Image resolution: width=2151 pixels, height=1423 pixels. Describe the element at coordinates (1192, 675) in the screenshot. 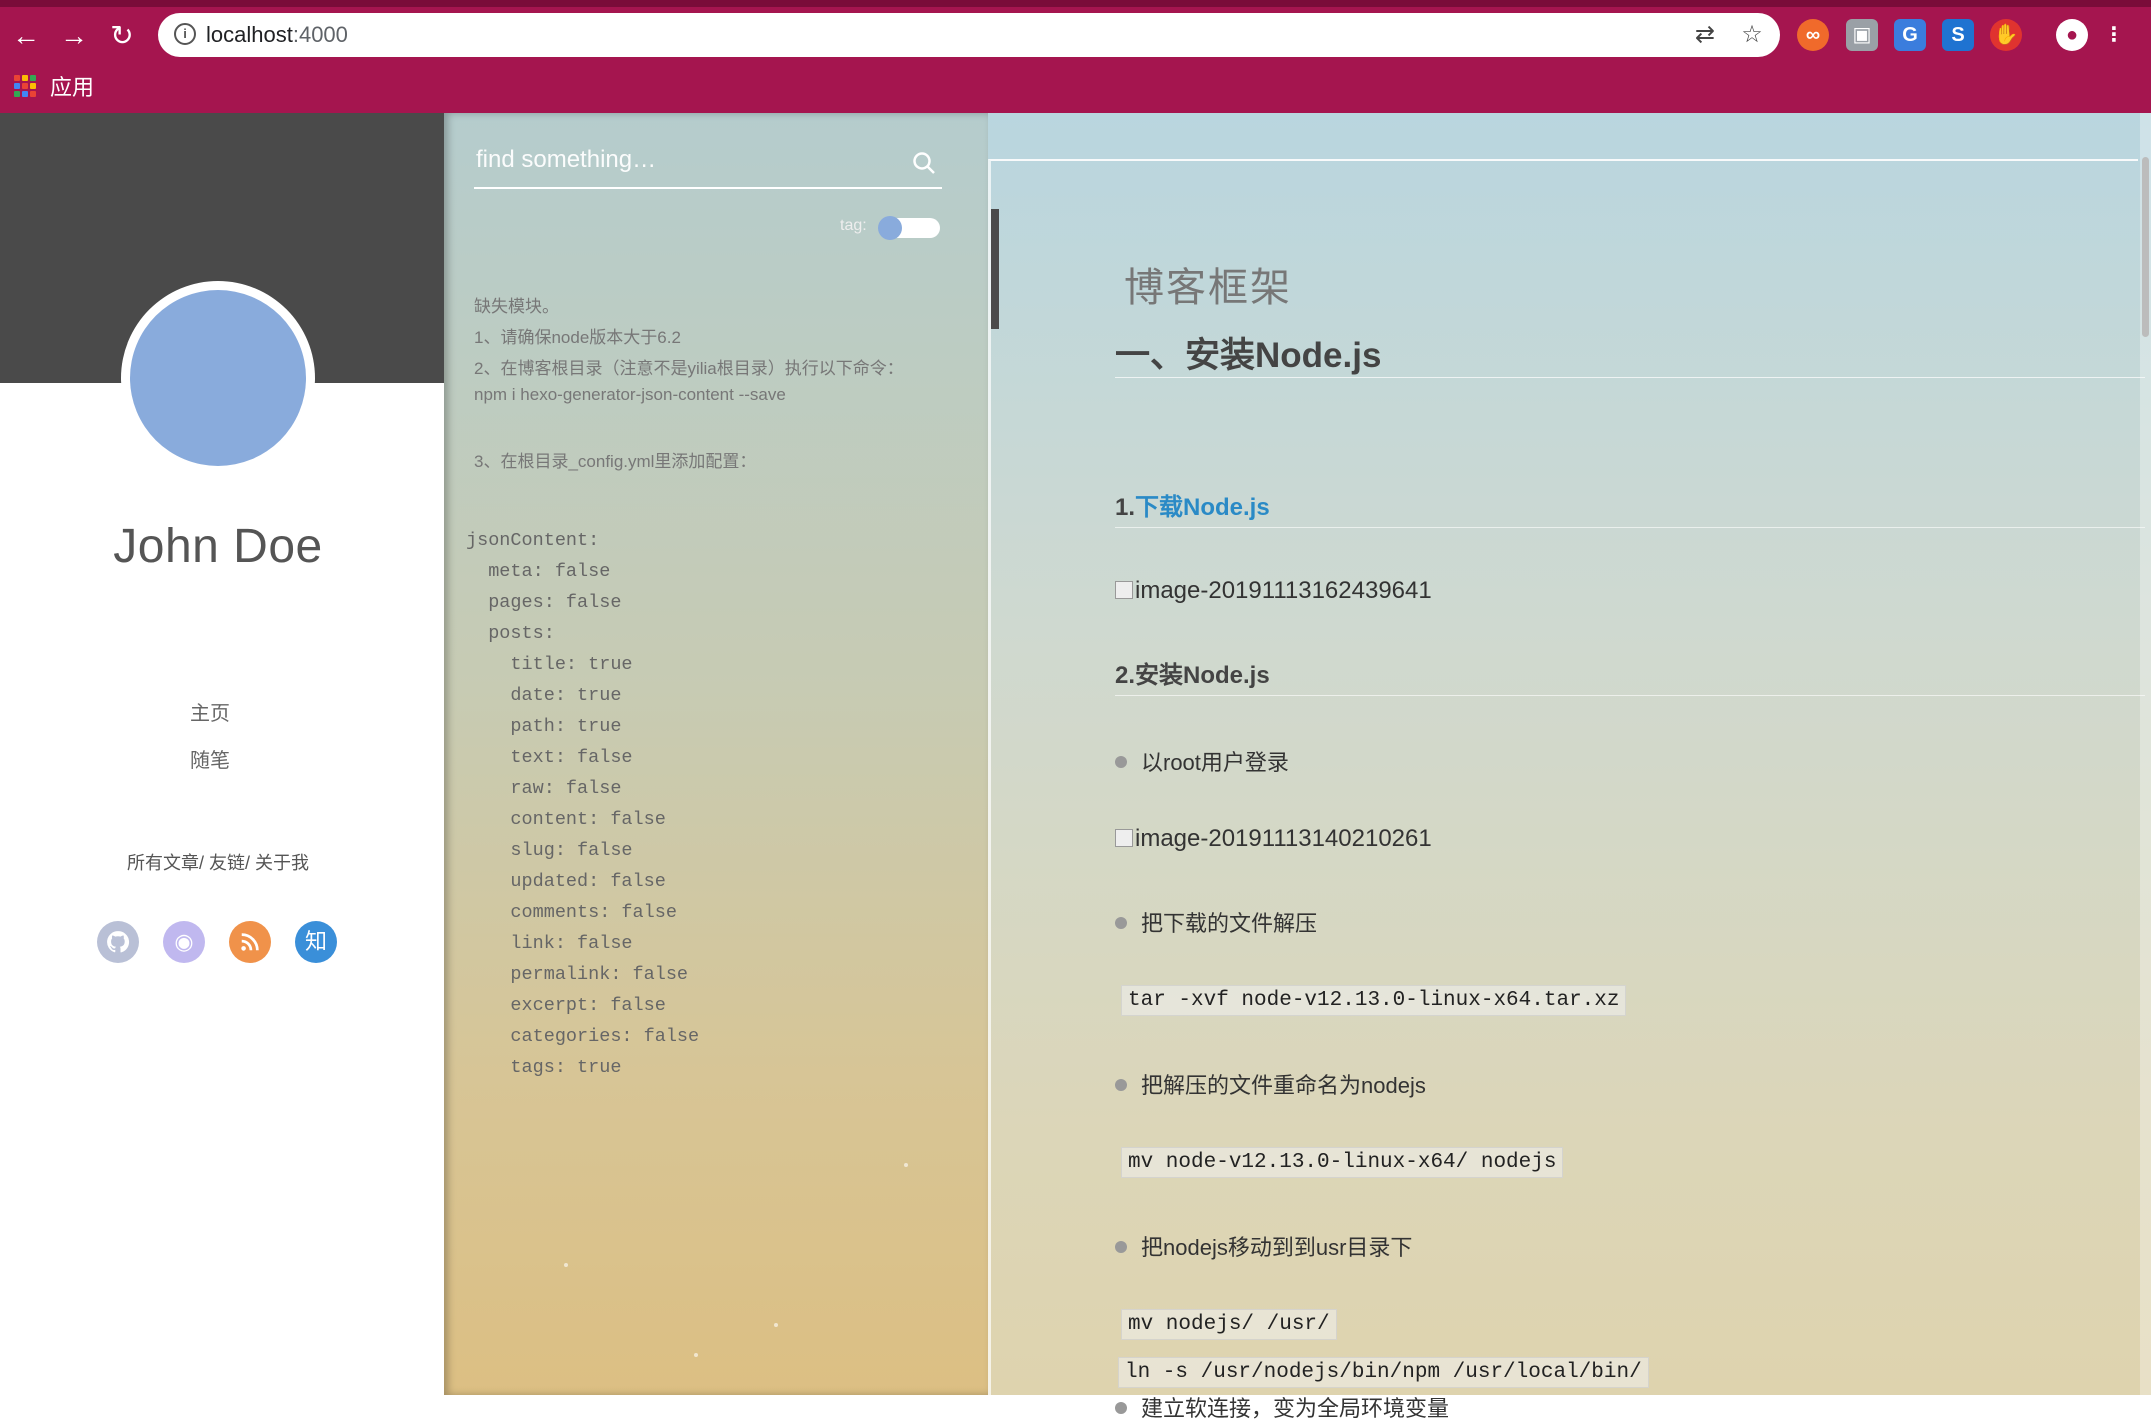

I see `heading-install-node-2: 2.安装Node.js` at that location.